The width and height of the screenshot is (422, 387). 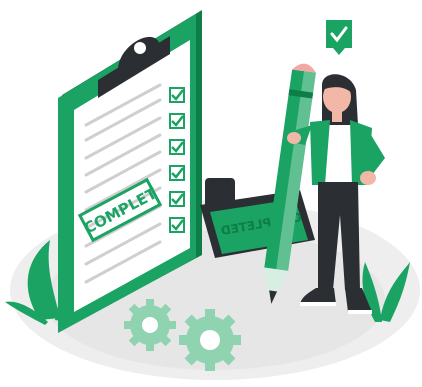 What do you see at coordinates (177, 95) in the screenshot?
I see `checkbox-1-icon` at bounding box center [177, 95].